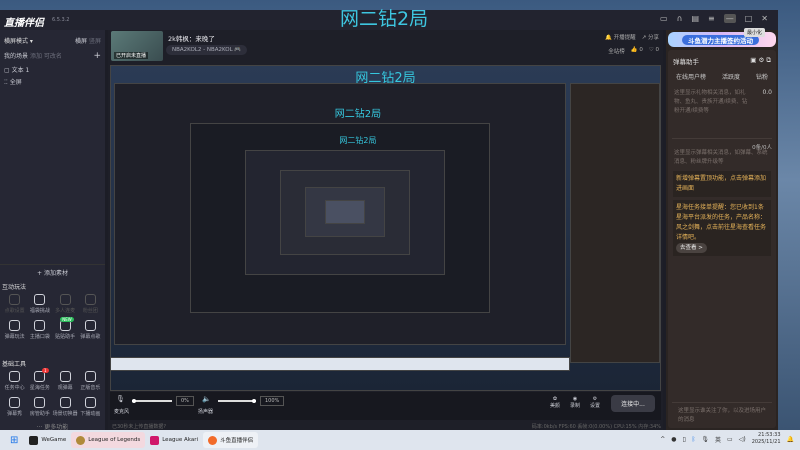 The height and width of the screenshot is (450, 800). I want to click on stream-cover: 已开启未直播, so click(137, 46).